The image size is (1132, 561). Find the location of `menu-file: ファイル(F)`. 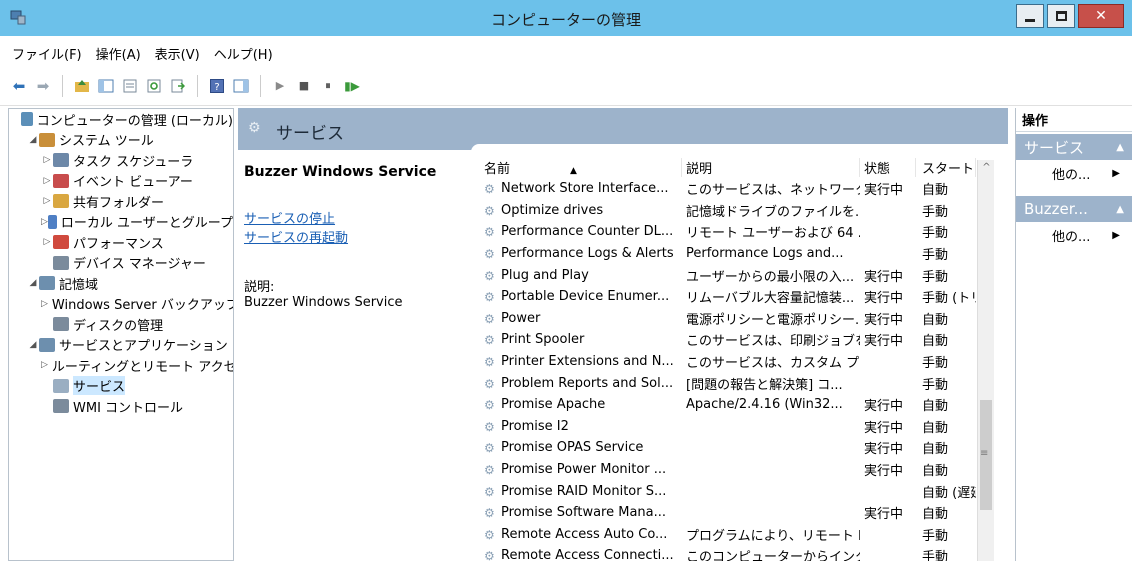

menu-file: ファイル(F) is located at coordinates (47, 53).